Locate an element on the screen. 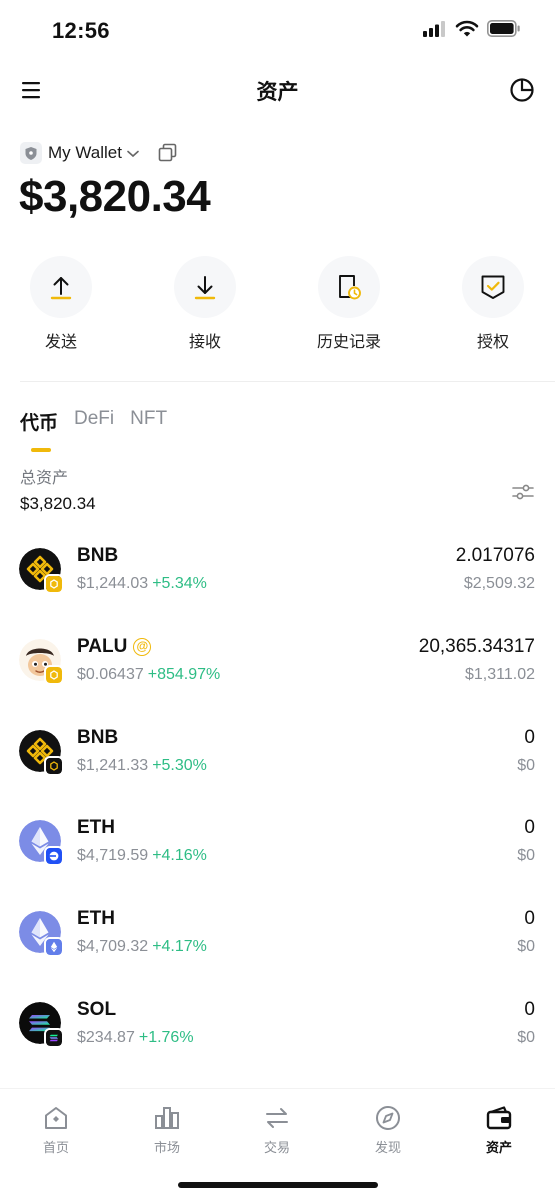 This screenshot has width=555, height=1200. tab-defi: DeFi is located at coordinates (94, 421).